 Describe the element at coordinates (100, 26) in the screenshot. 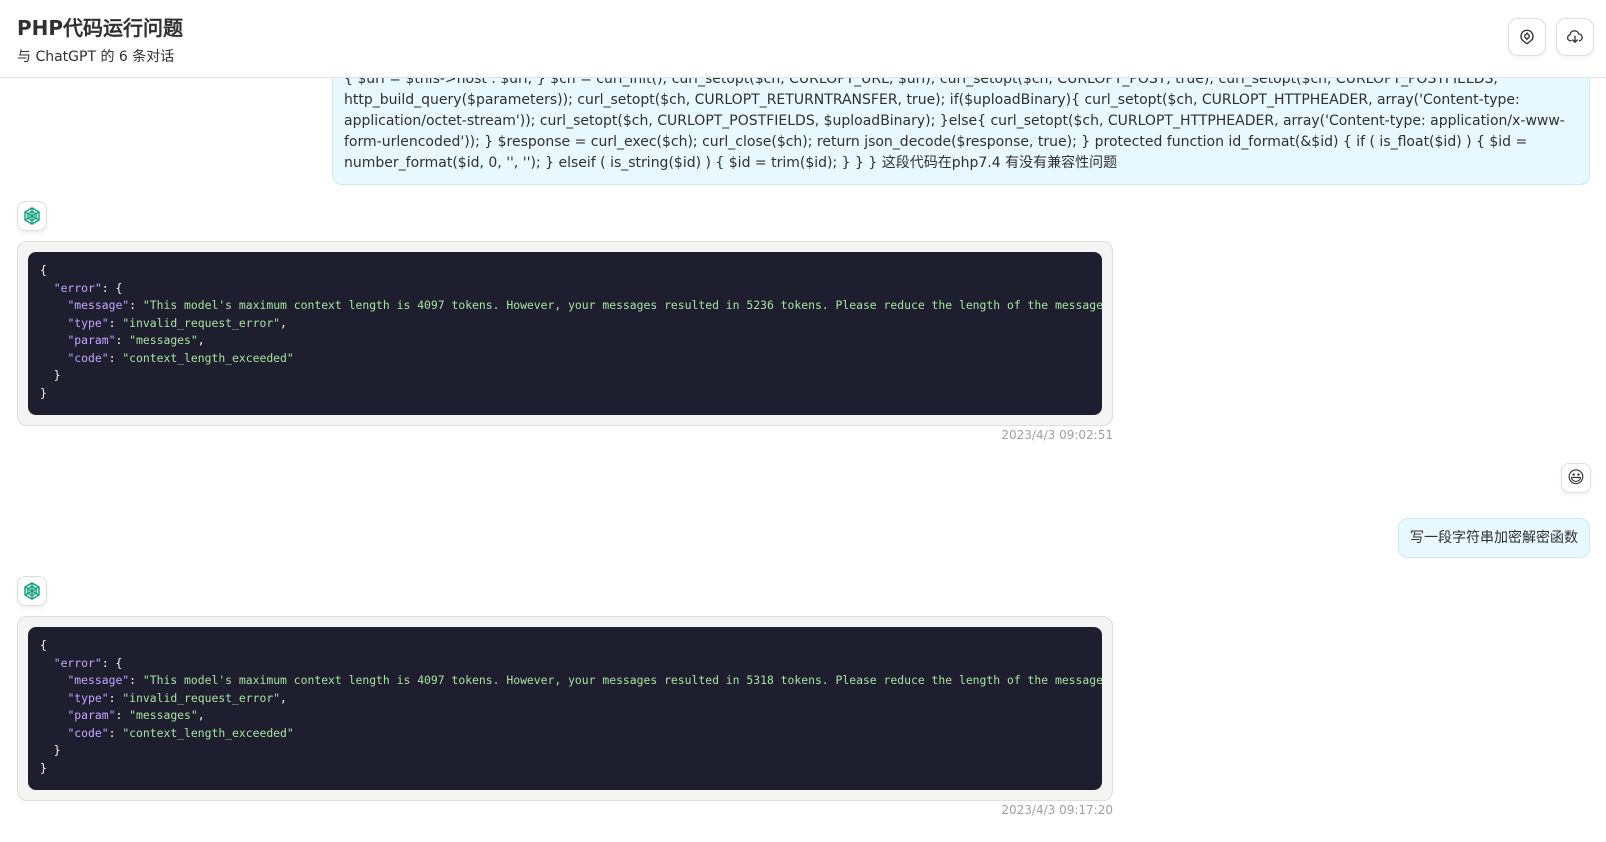

I see `chat-title: PHP代码运行问题` at that location.